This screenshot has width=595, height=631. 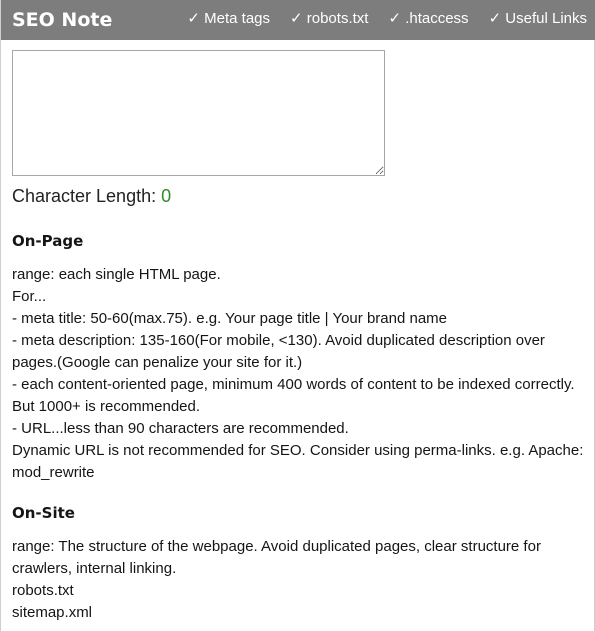 What do you see at coordinates (166, 196) in the screenshot?
I see `character-count: 0` at bounding box center [166, 196].